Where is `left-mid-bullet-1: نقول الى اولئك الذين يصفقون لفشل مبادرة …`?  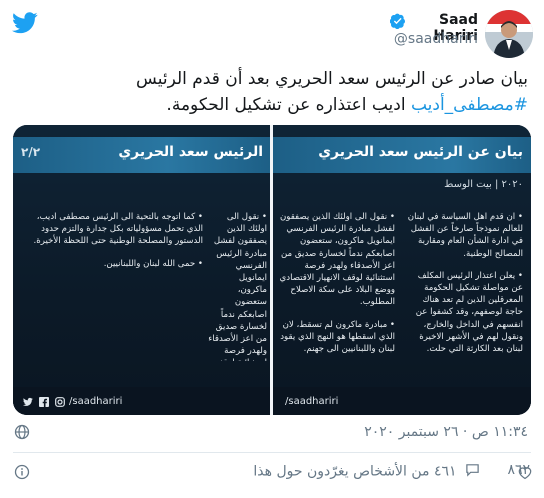 left-mid-bullet-1: نقول الى اولئك الذين يصفقون لفشل مبادرة … is located at coordinates (237, 286).